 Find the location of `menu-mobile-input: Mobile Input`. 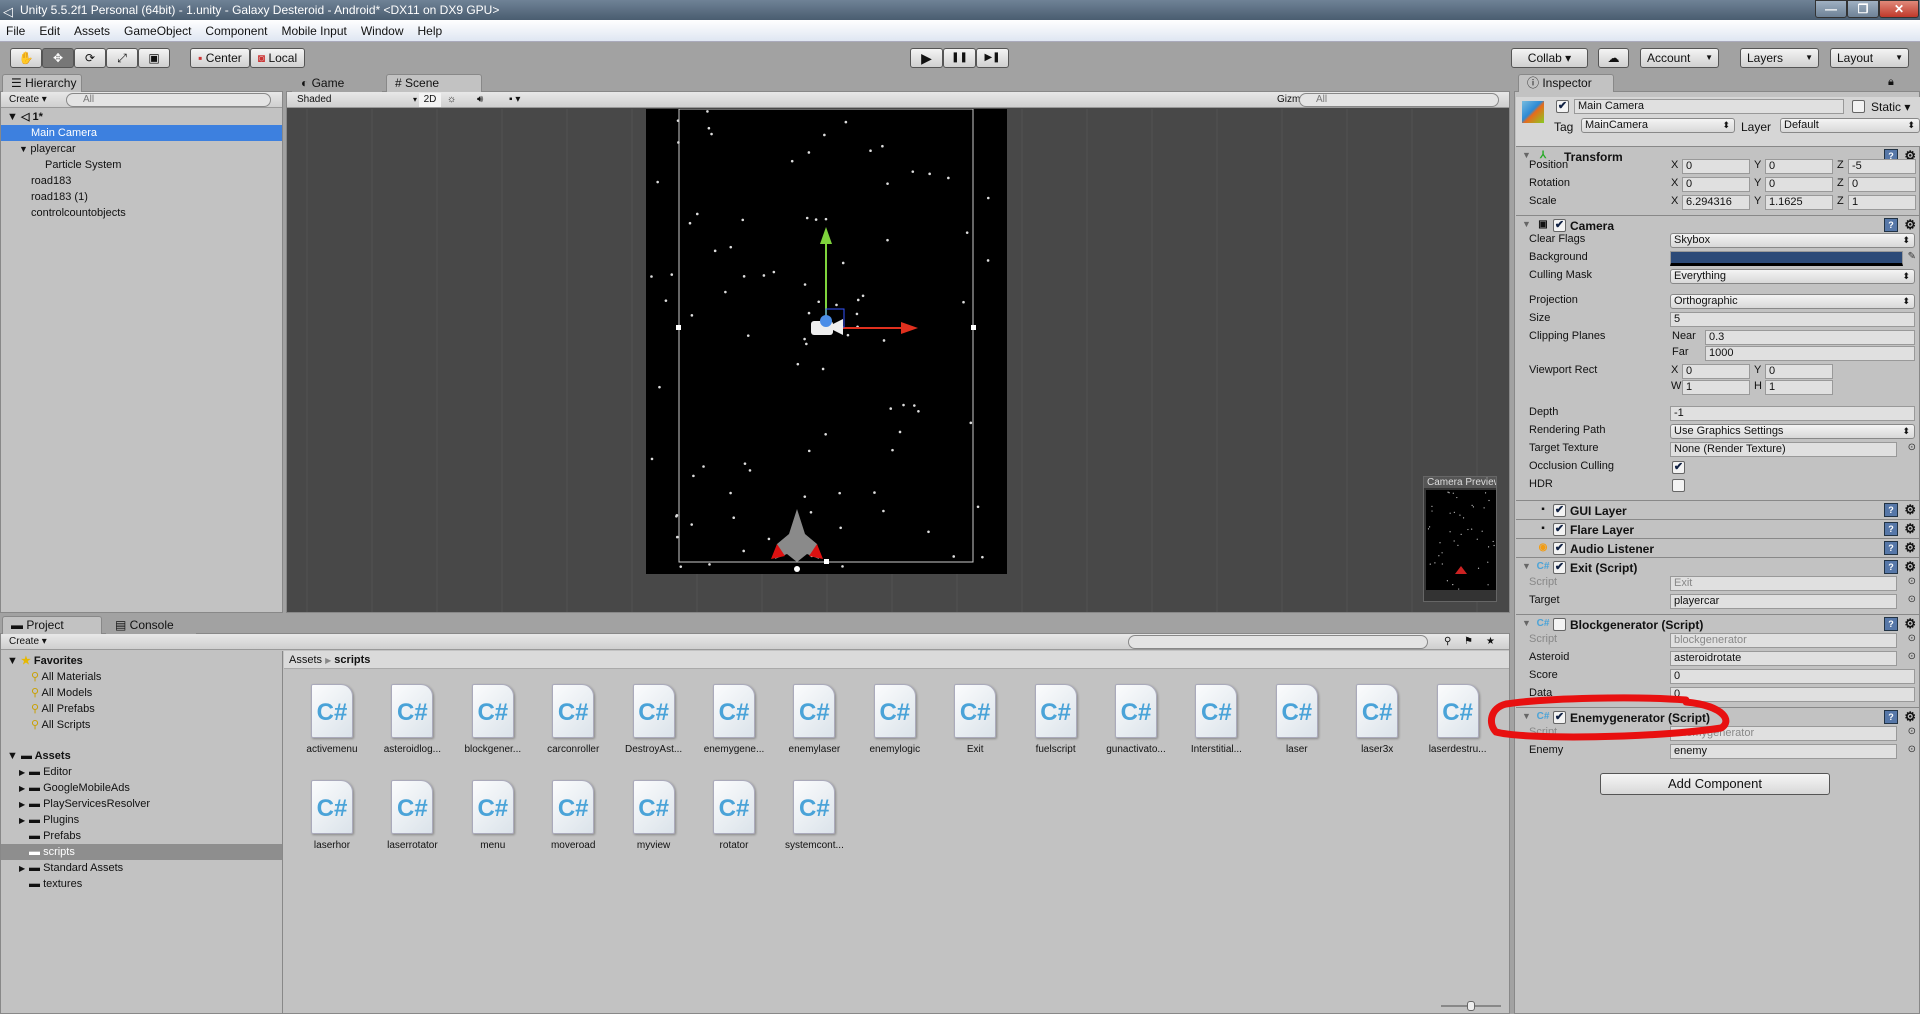

menu-mobile-input: Mobile Input is located at coordinates (313, 31).